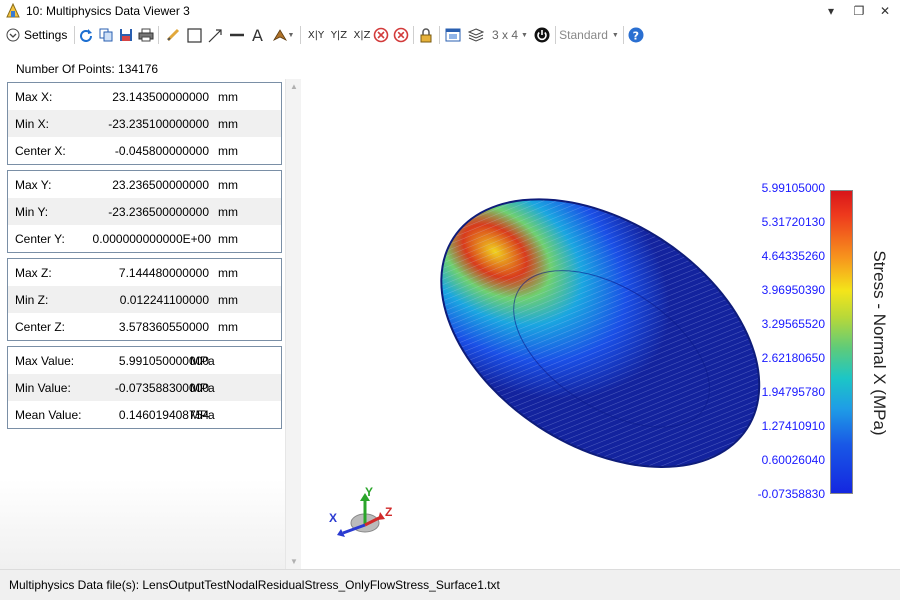 The height and width of the screenshot is (600, 900). What do you see at coordinates (294, 561) in the screenshot?
I see `scroll-down-icon: ▼` at bounding box center [294, 561].